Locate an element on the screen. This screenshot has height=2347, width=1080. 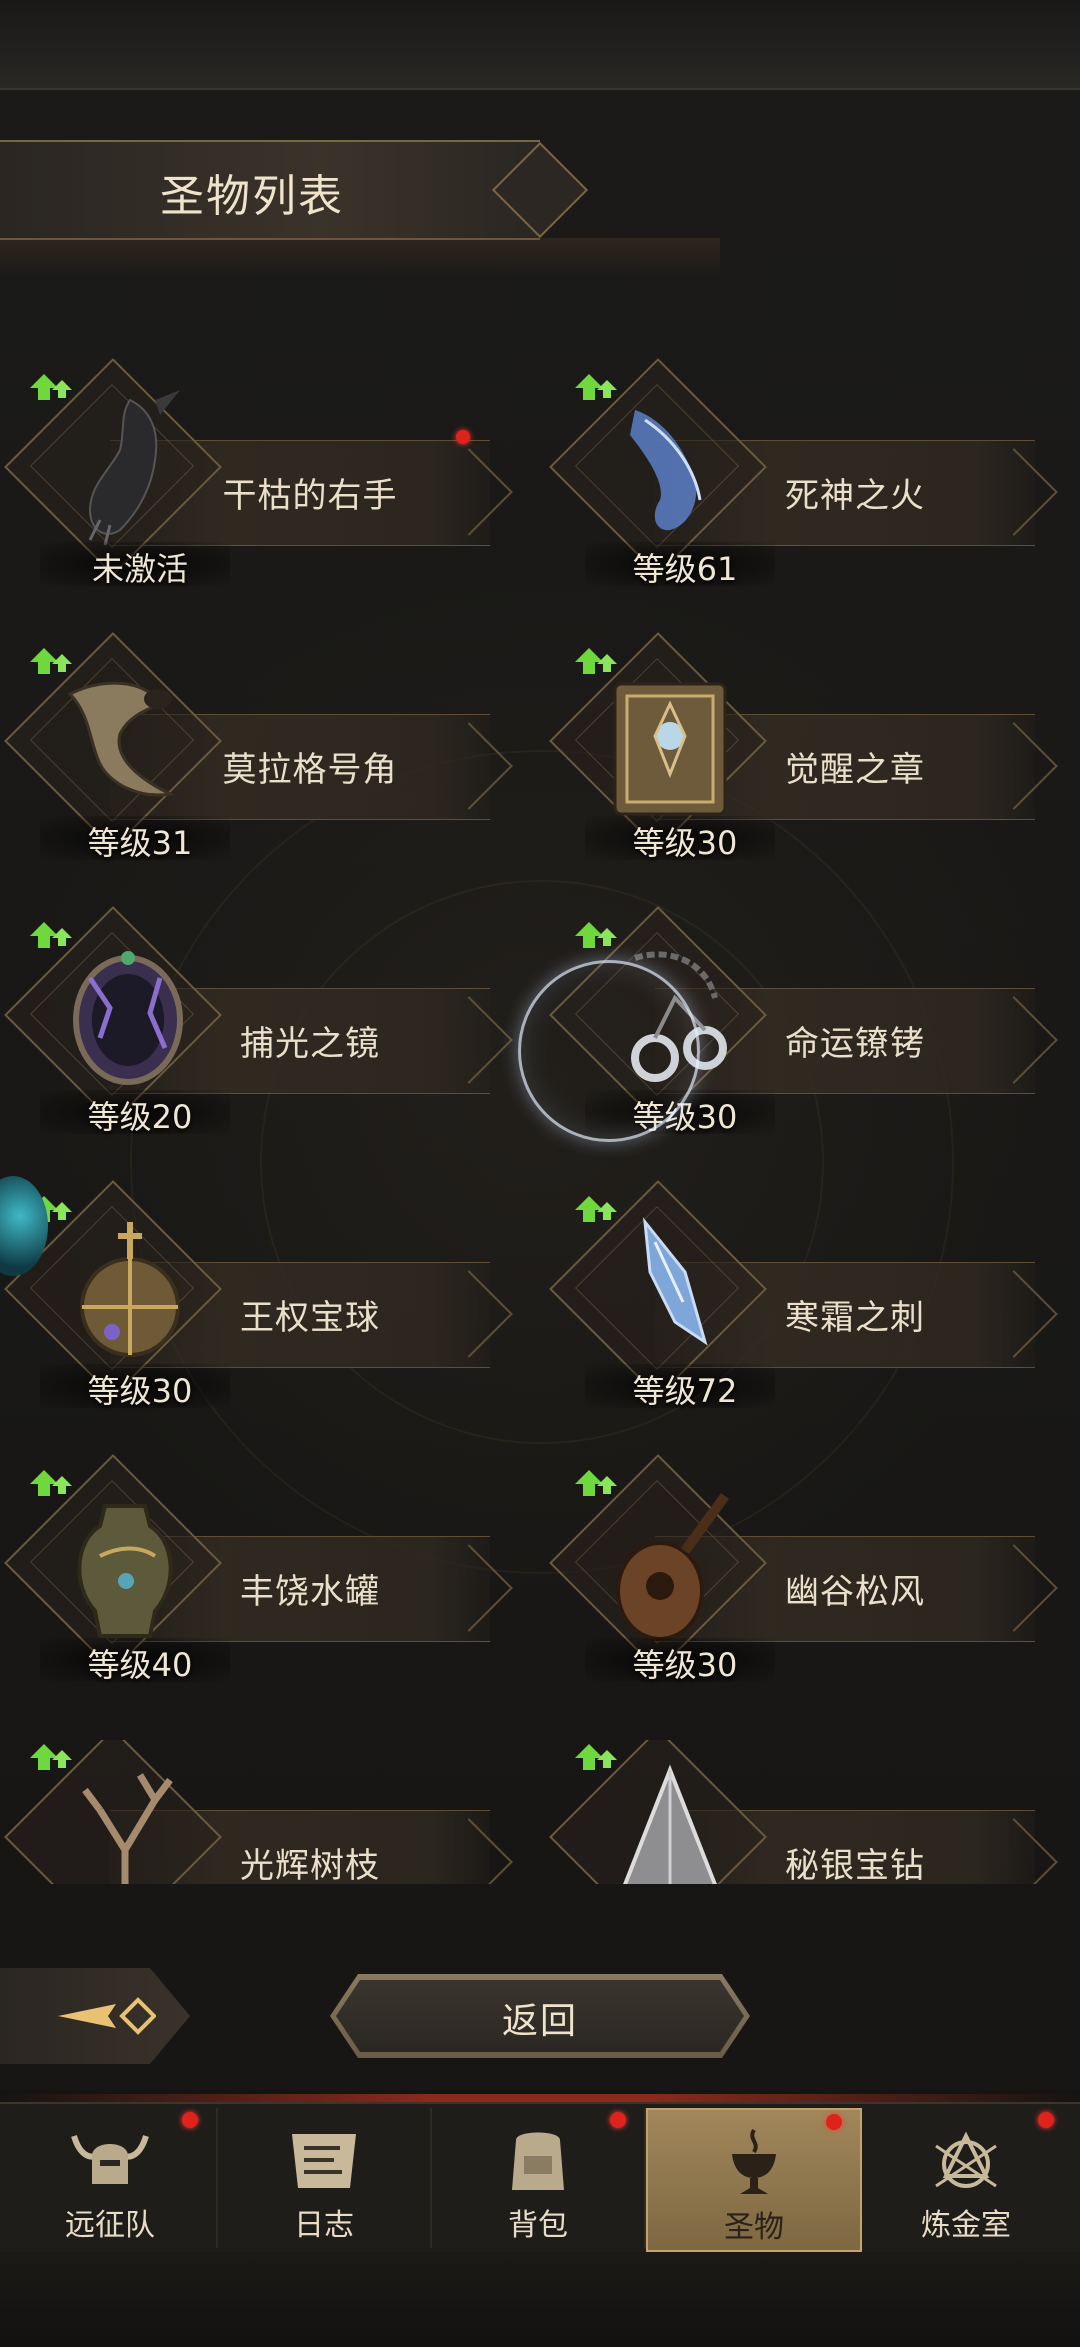
relic-card: 丰饶水罐 等级40 is located at coordinates (260, 1580).